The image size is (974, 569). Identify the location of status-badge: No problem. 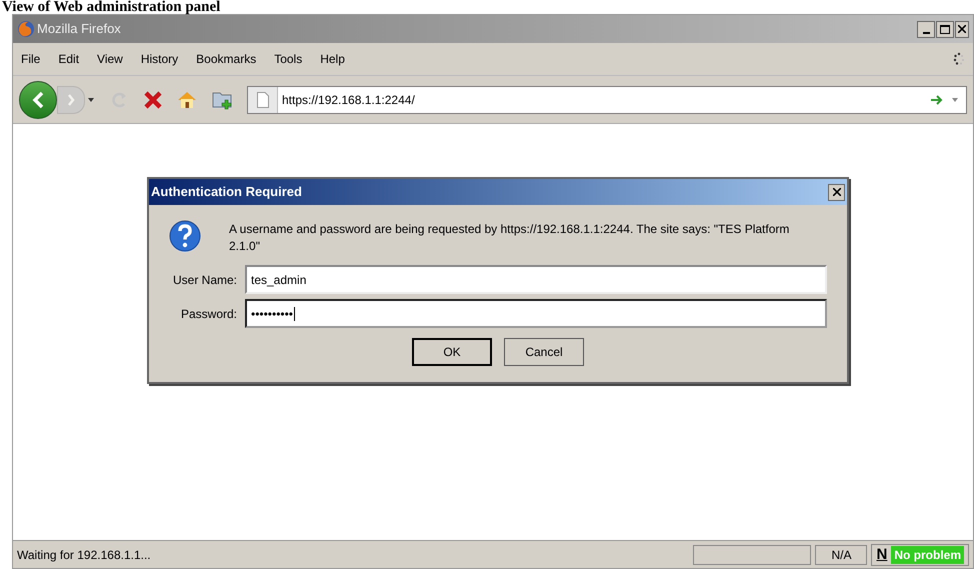
(927, 555).